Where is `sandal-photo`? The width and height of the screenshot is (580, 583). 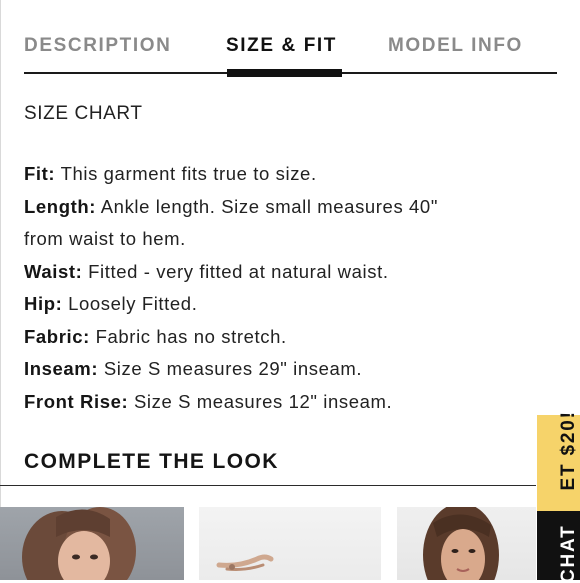 sandal-photo is located at coordinates (245, 562).